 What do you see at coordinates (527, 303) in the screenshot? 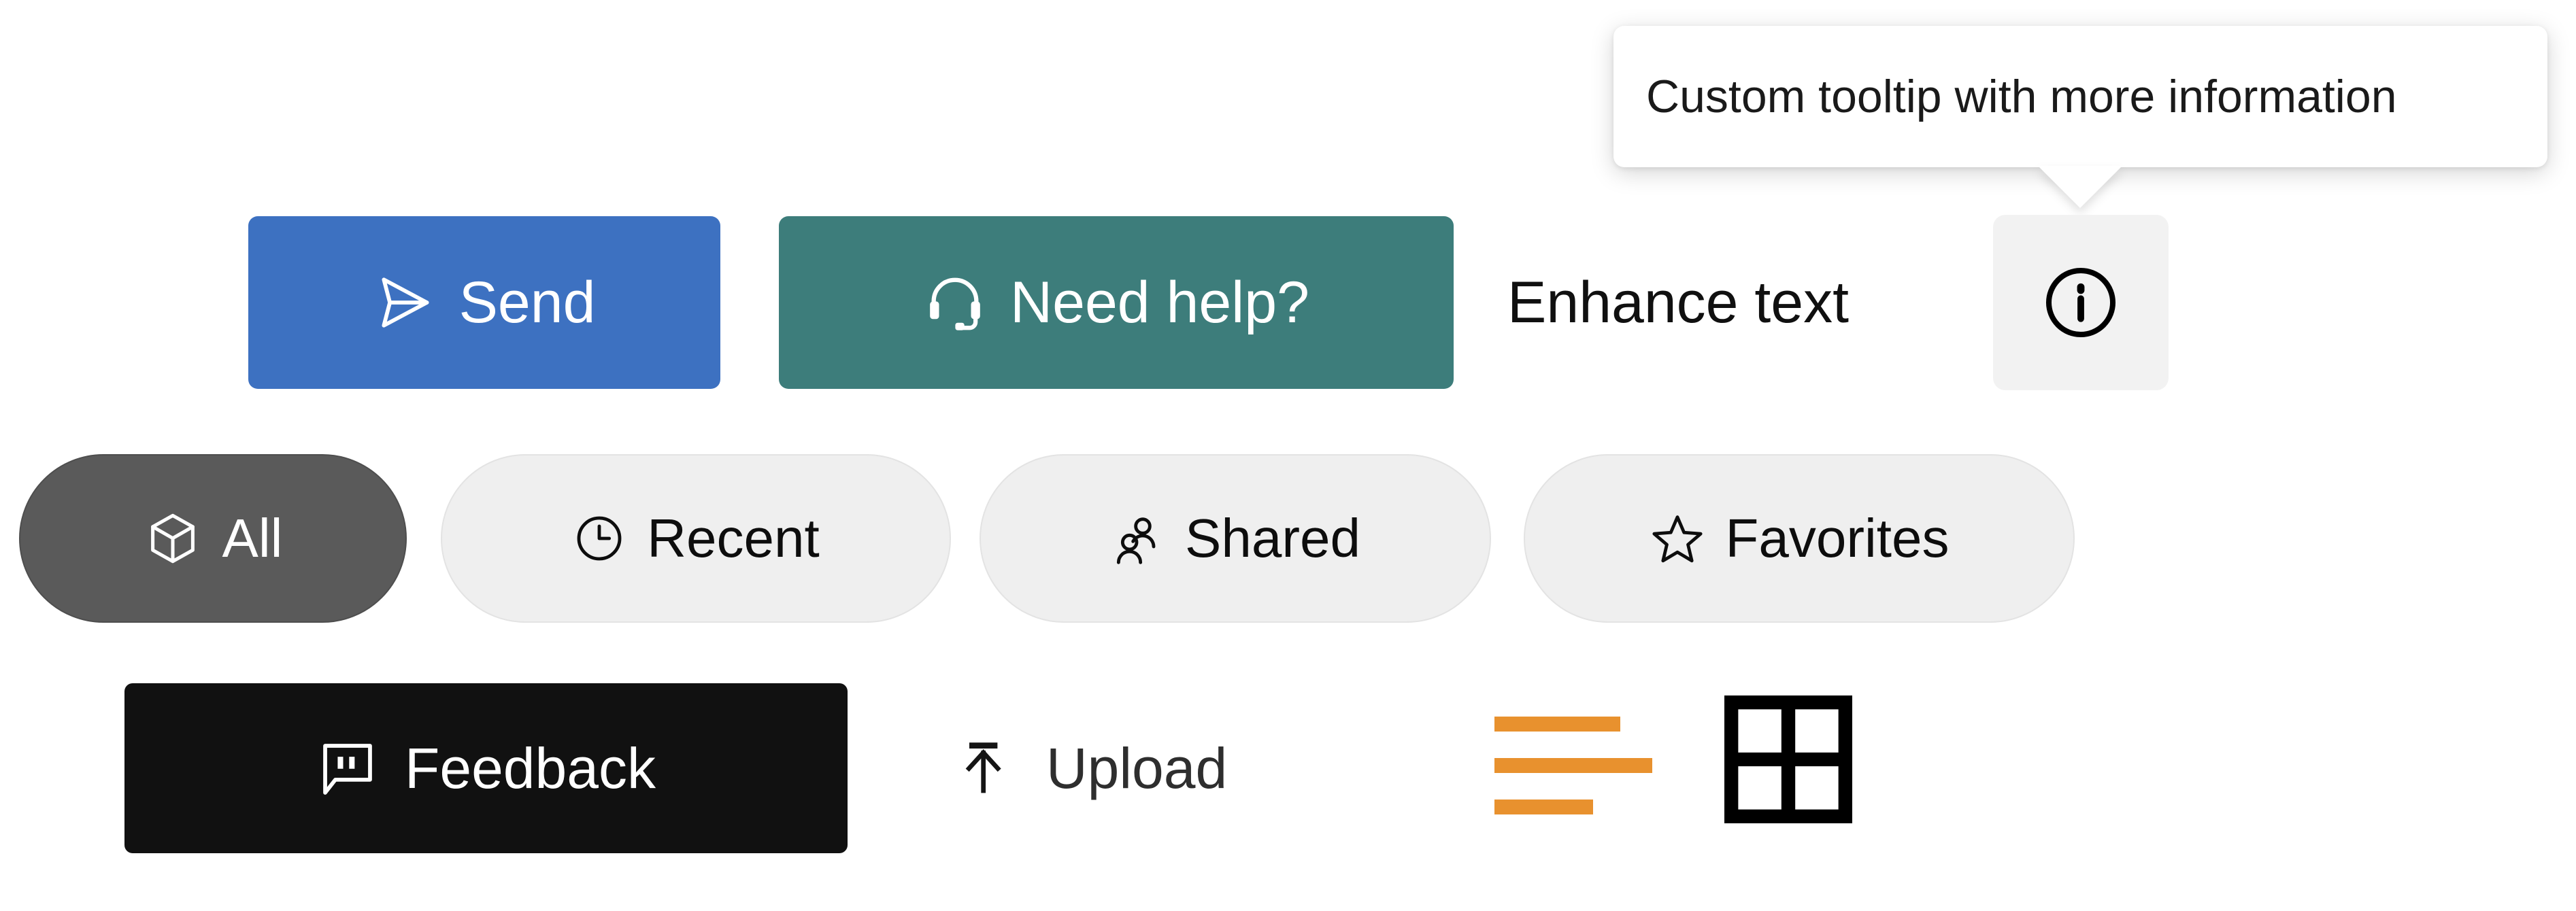
I see `send-button-label: Send` at bounding box center [527, 303].